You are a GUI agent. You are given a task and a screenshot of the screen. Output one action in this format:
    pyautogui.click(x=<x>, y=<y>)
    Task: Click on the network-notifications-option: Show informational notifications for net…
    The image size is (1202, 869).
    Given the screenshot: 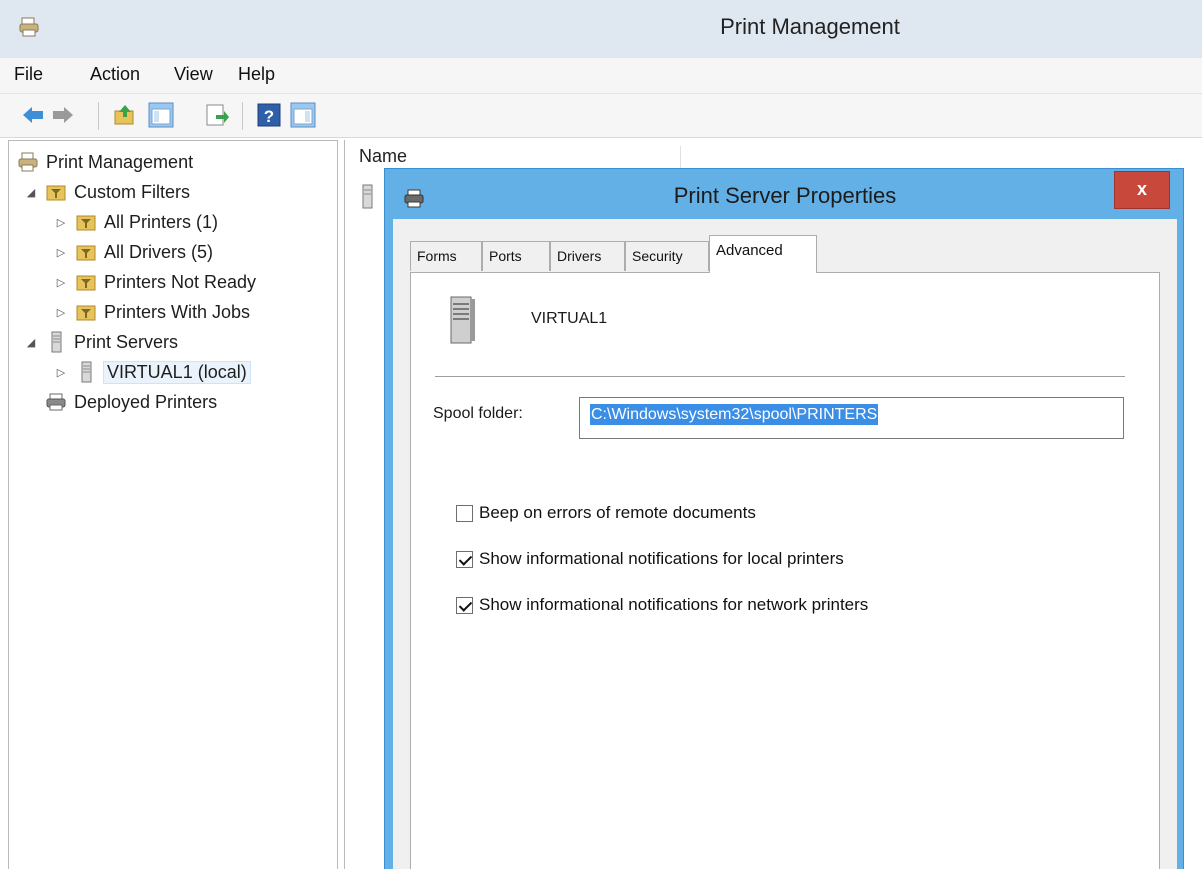 What is the action you would take?
    pyautogui.click(x=662, y=605)
    